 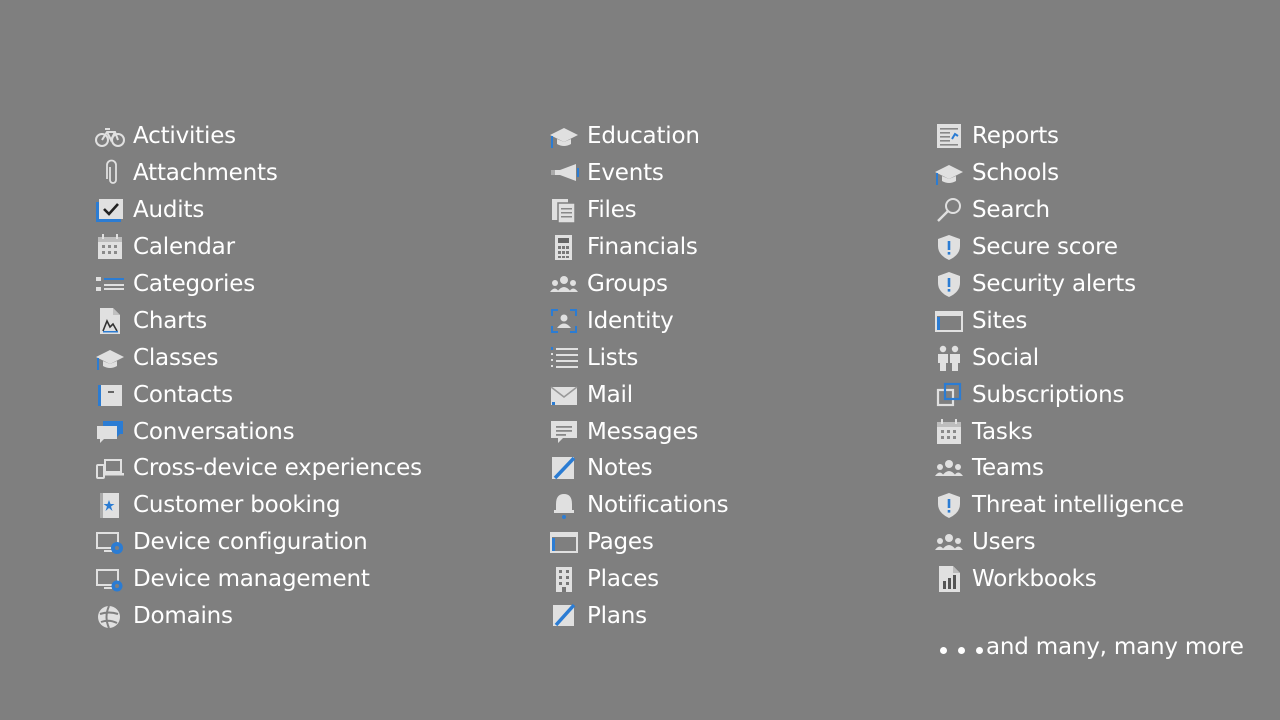 What do you see at coordinates (258, 320) in the screenshot?
I see `feature-item-charts: Charts` at bounding box center [258, 320].